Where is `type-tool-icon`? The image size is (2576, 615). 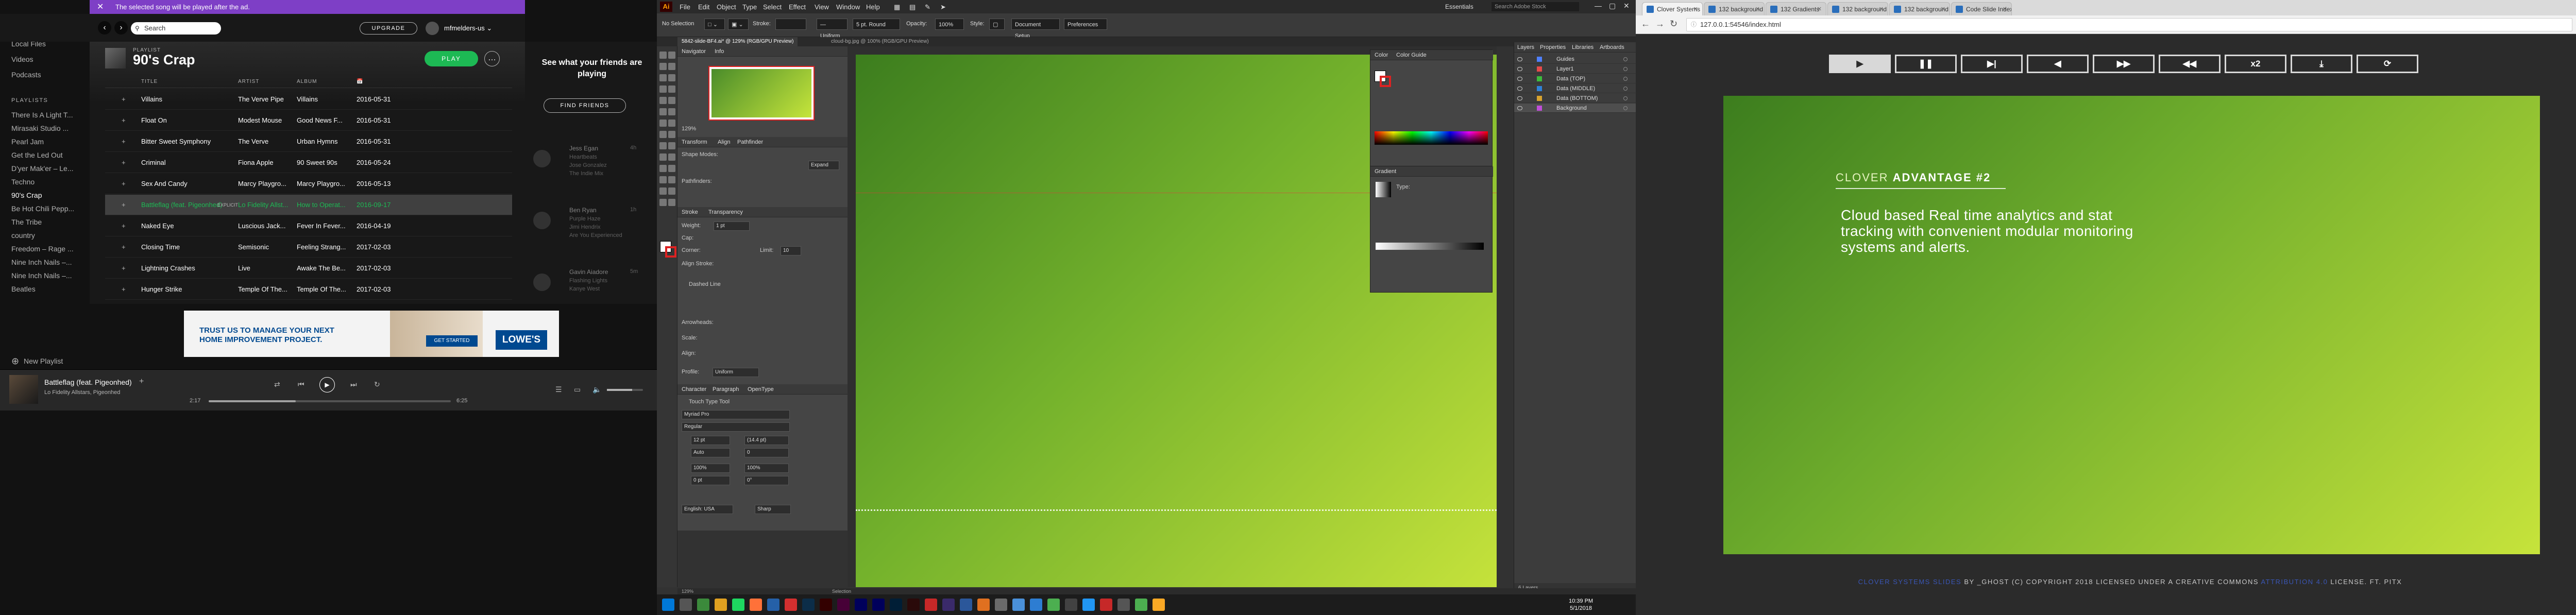 type-tool-icon is located at coordinates (663, 89).